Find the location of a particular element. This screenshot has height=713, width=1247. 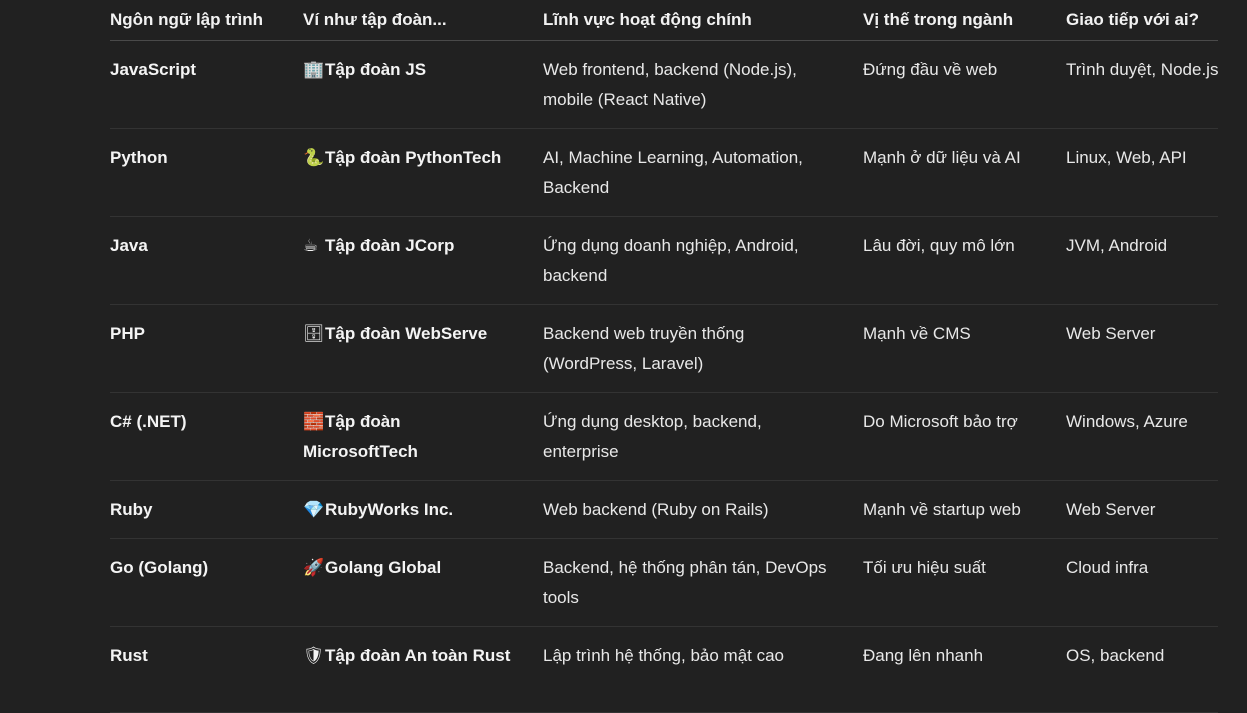

language-cell: JavaScript is located at coordinates (206, 84).